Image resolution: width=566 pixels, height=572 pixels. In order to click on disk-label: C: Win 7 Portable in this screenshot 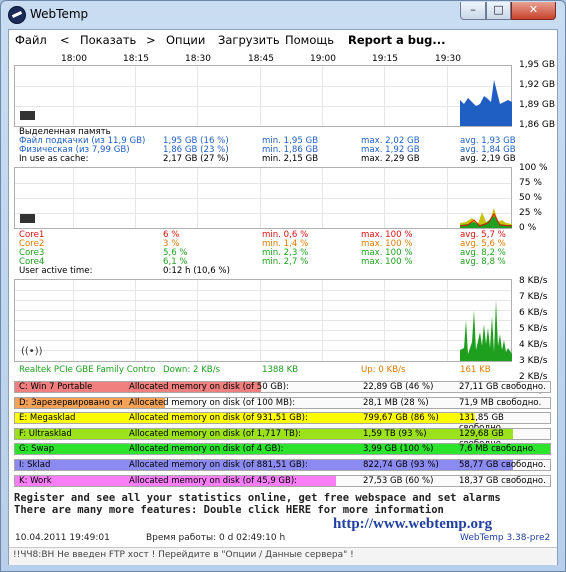, I will do `click(56, 387)`.